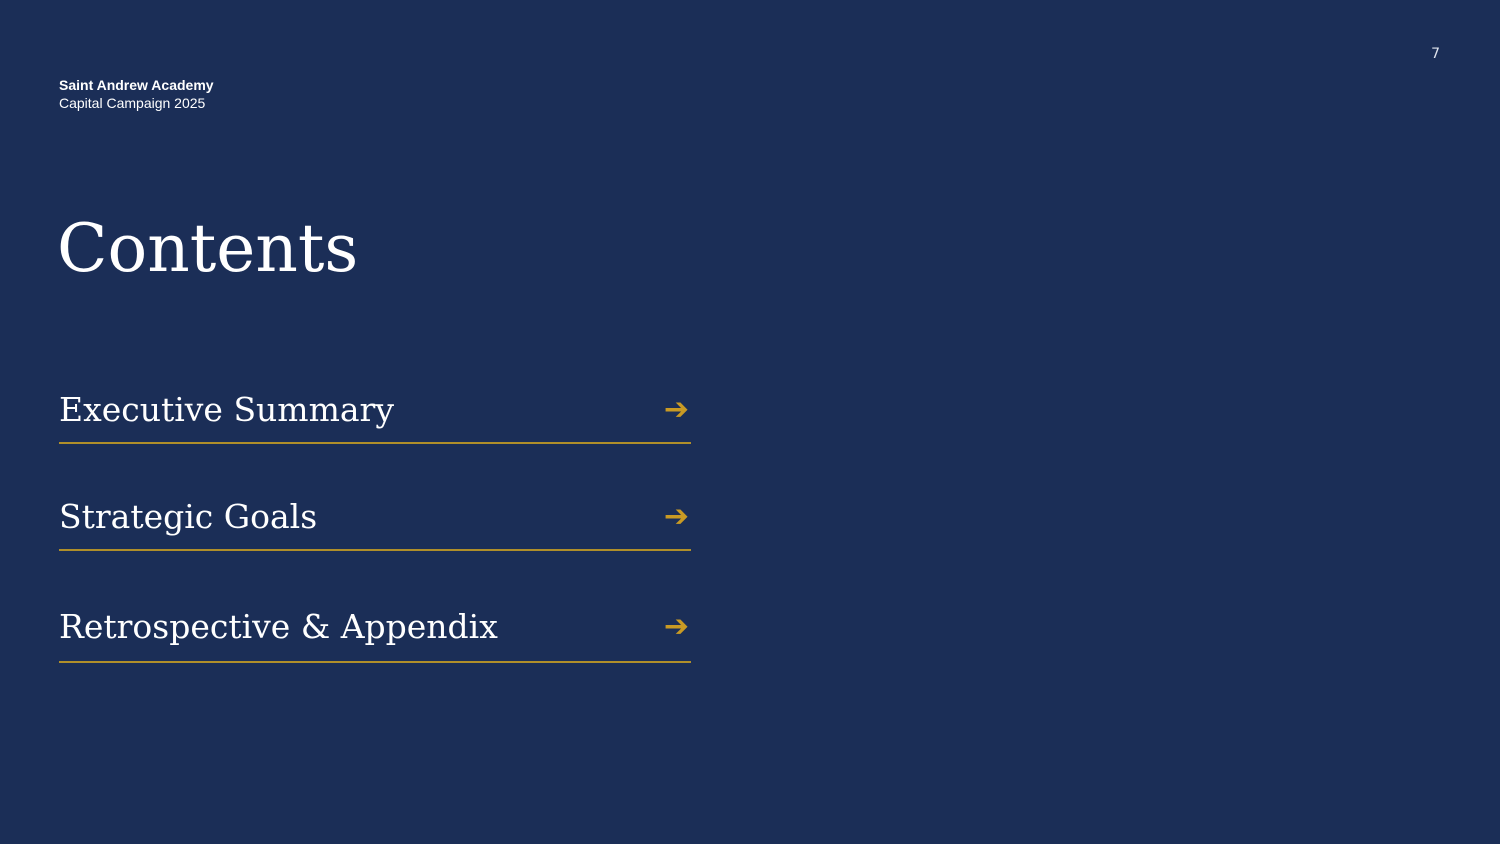 The image size is (1500, 844). I want to click on toc-item-strategic-goals: Strategic Goals ➔, so click(375, 517).